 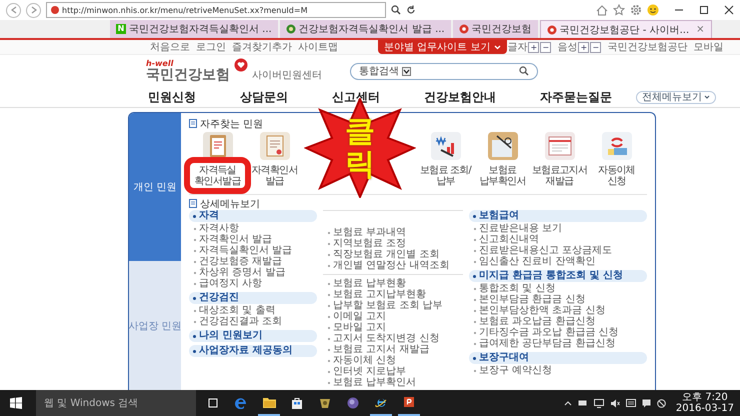 I want to click on menu-link: 이메일 고지, so click(x=393, y=316).